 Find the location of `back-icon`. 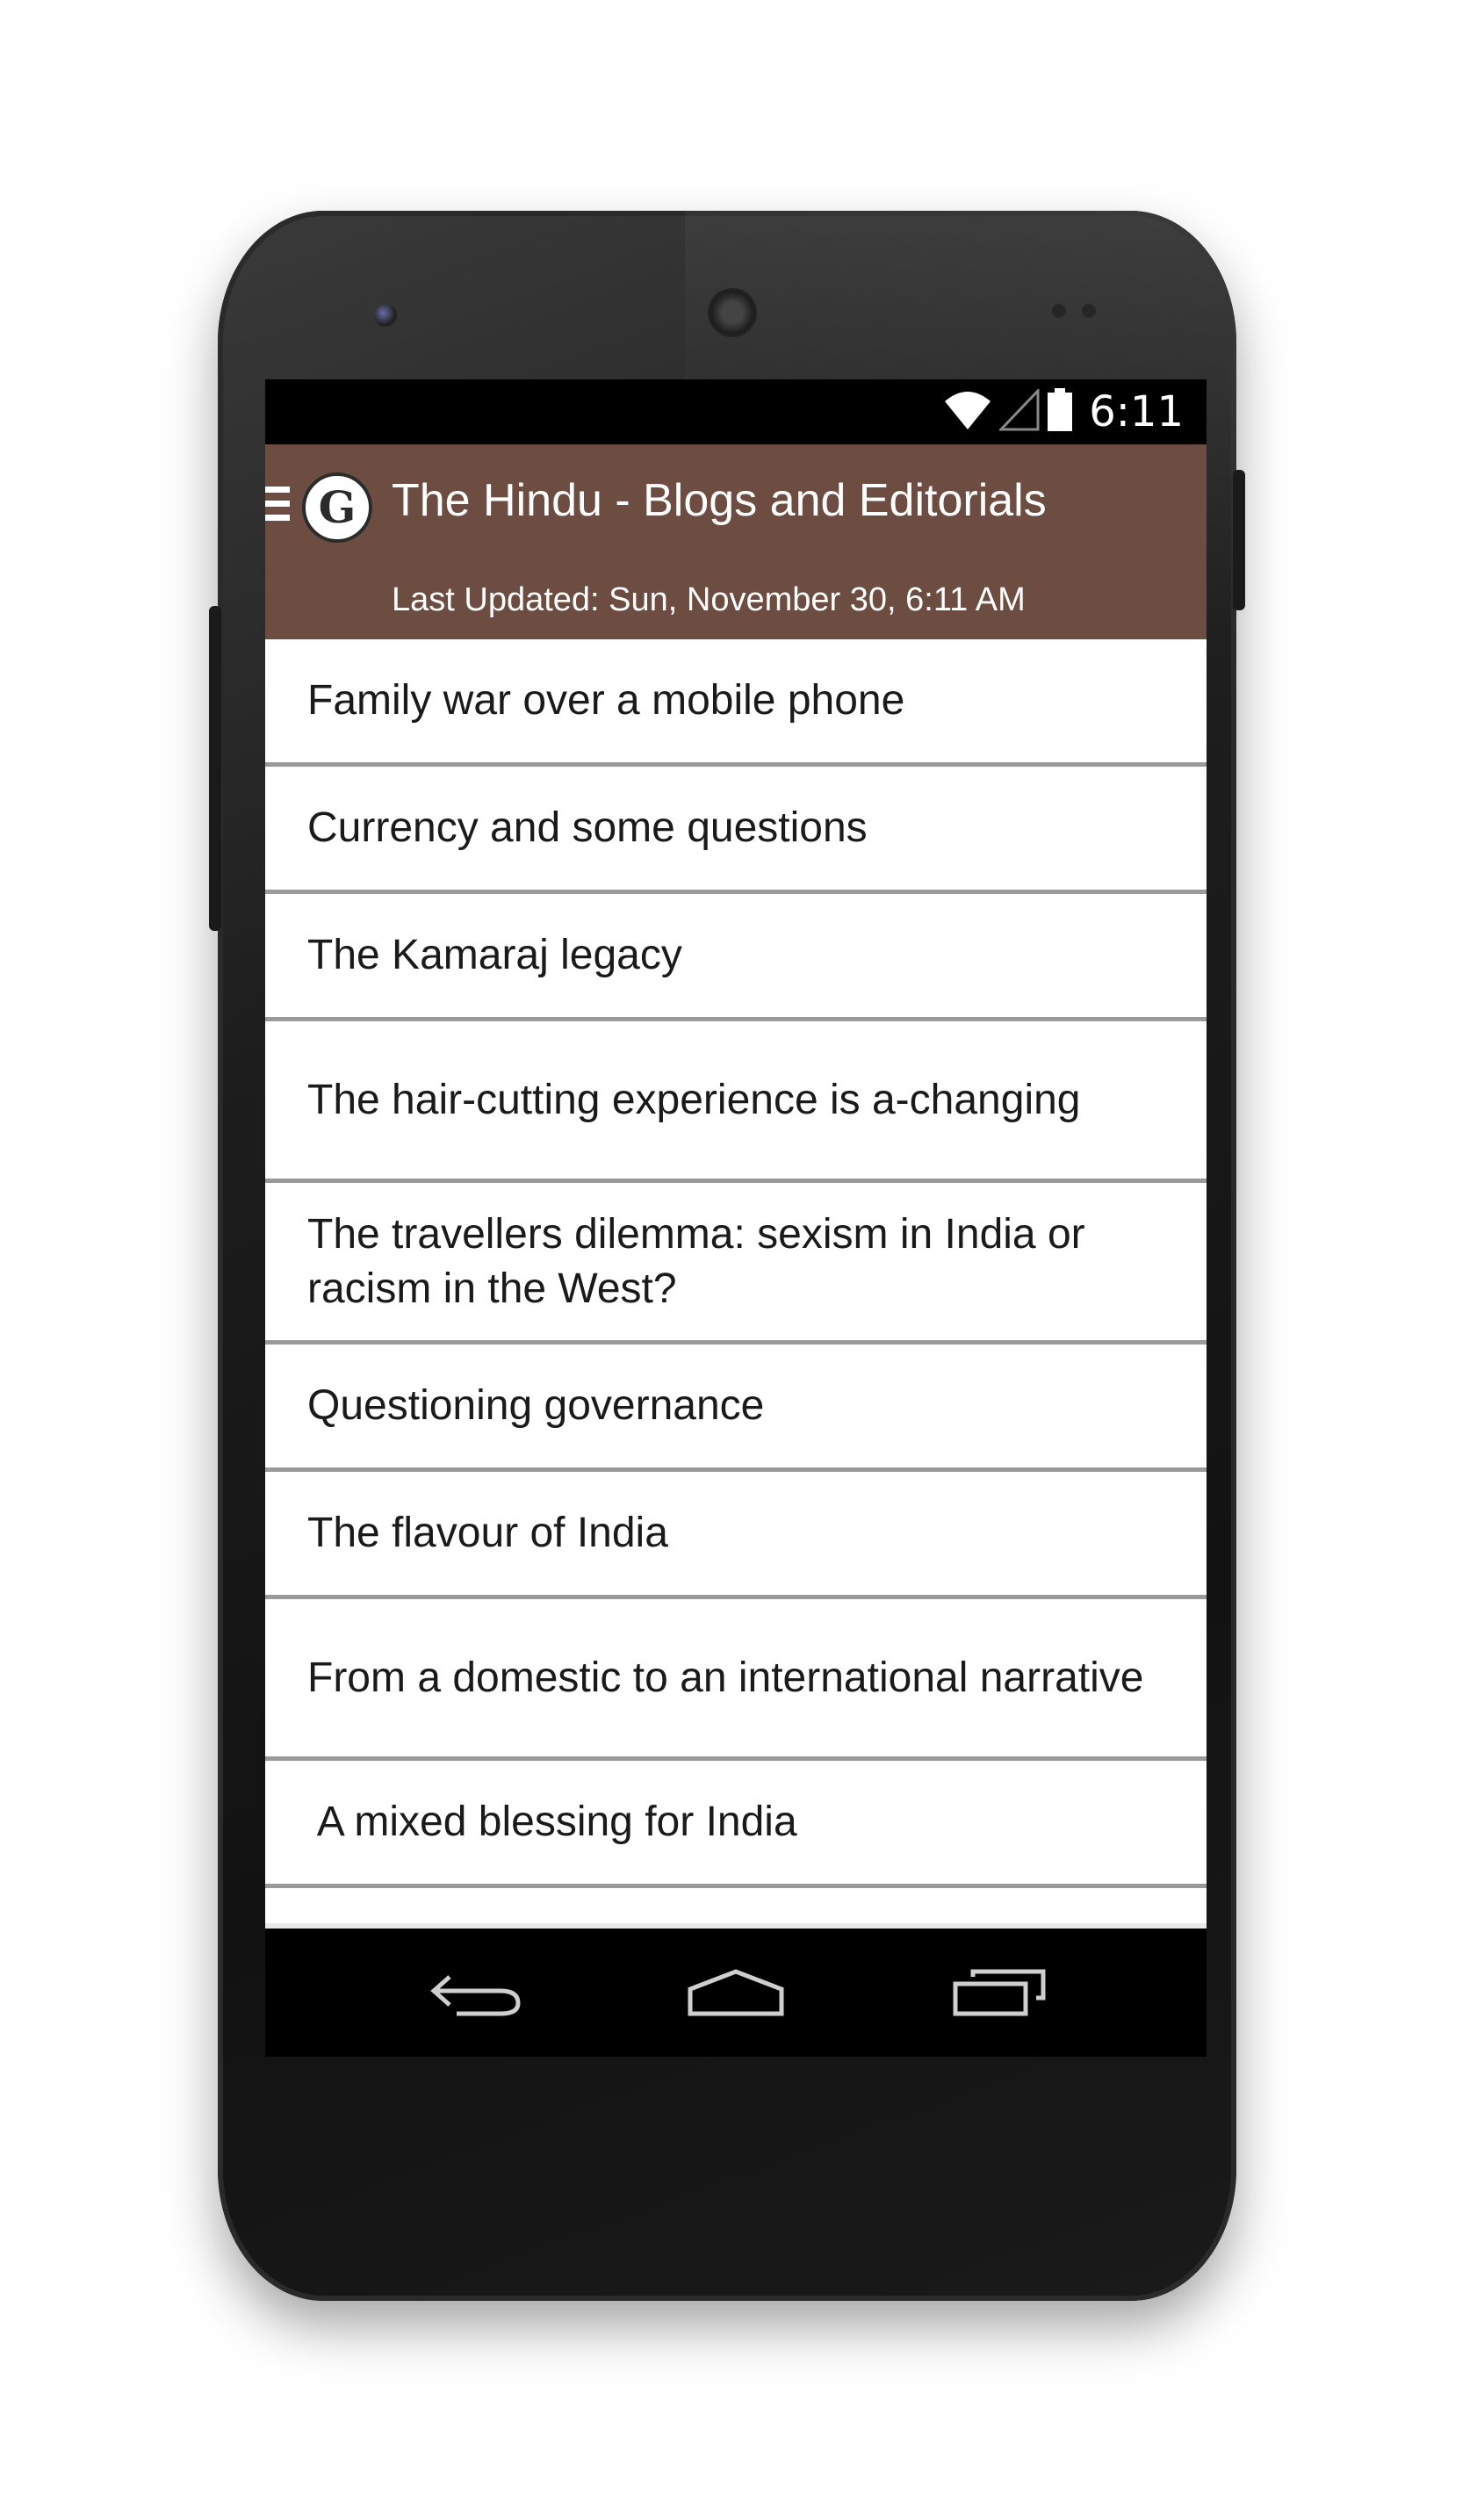

back-icon is located at coordinates (476, 1992).